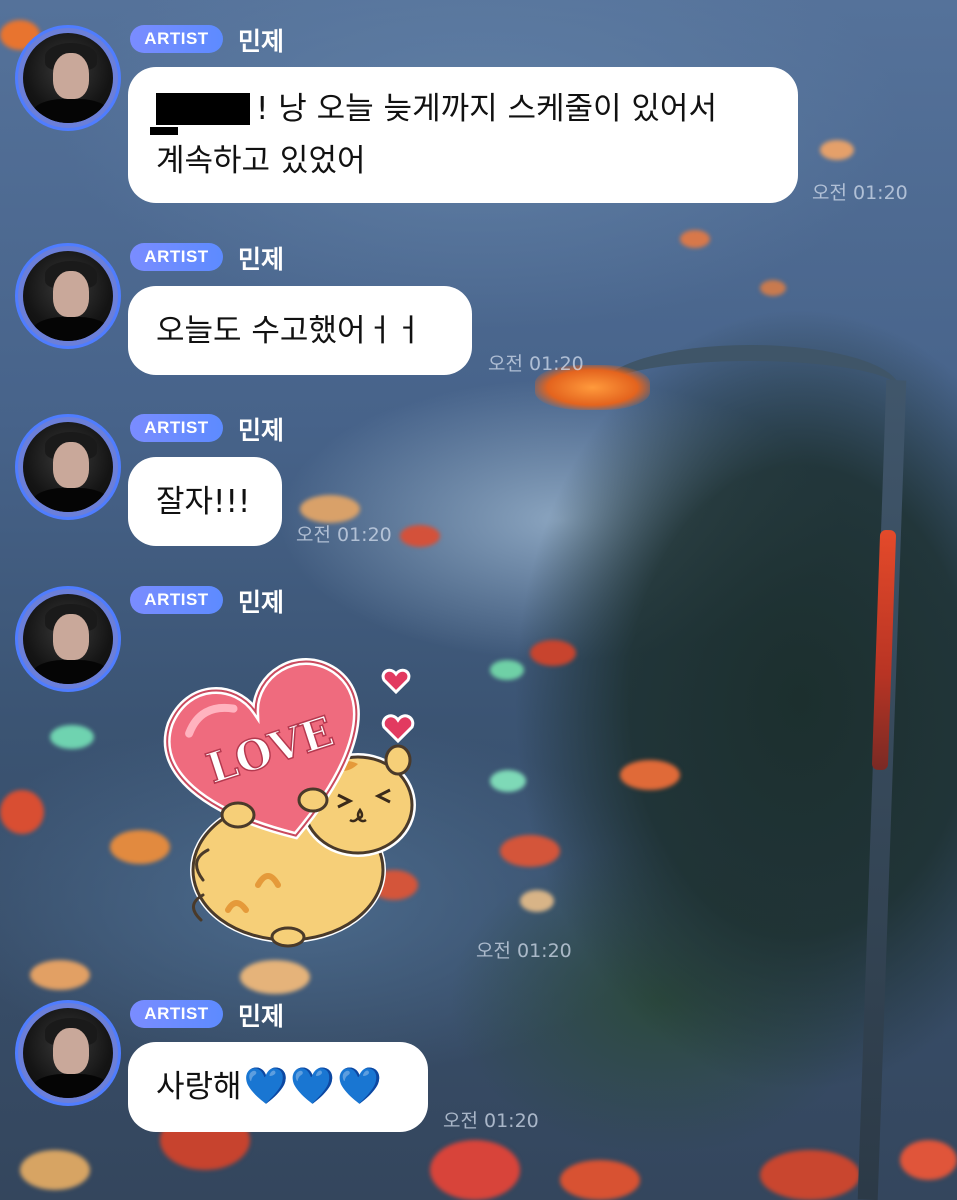 Image resolution: width=957 pixels, height=1200 pixels. What do you see at coordinates (463, 135) in the screenshot?
I see `message-bubble: ! 낭 오늘 늦게까지 스케줄이 있어서 계속하고 있었어` at bounding box center [463, 135].